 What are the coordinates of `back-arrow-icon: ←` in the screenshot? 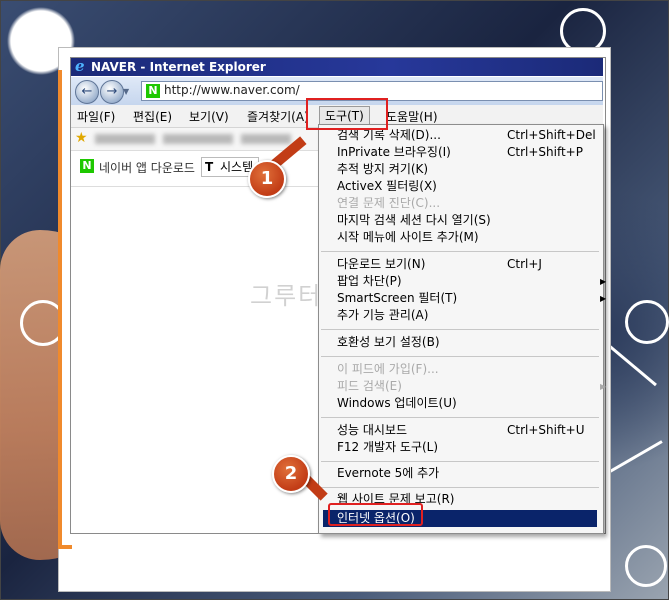 It's located at (87, 91).